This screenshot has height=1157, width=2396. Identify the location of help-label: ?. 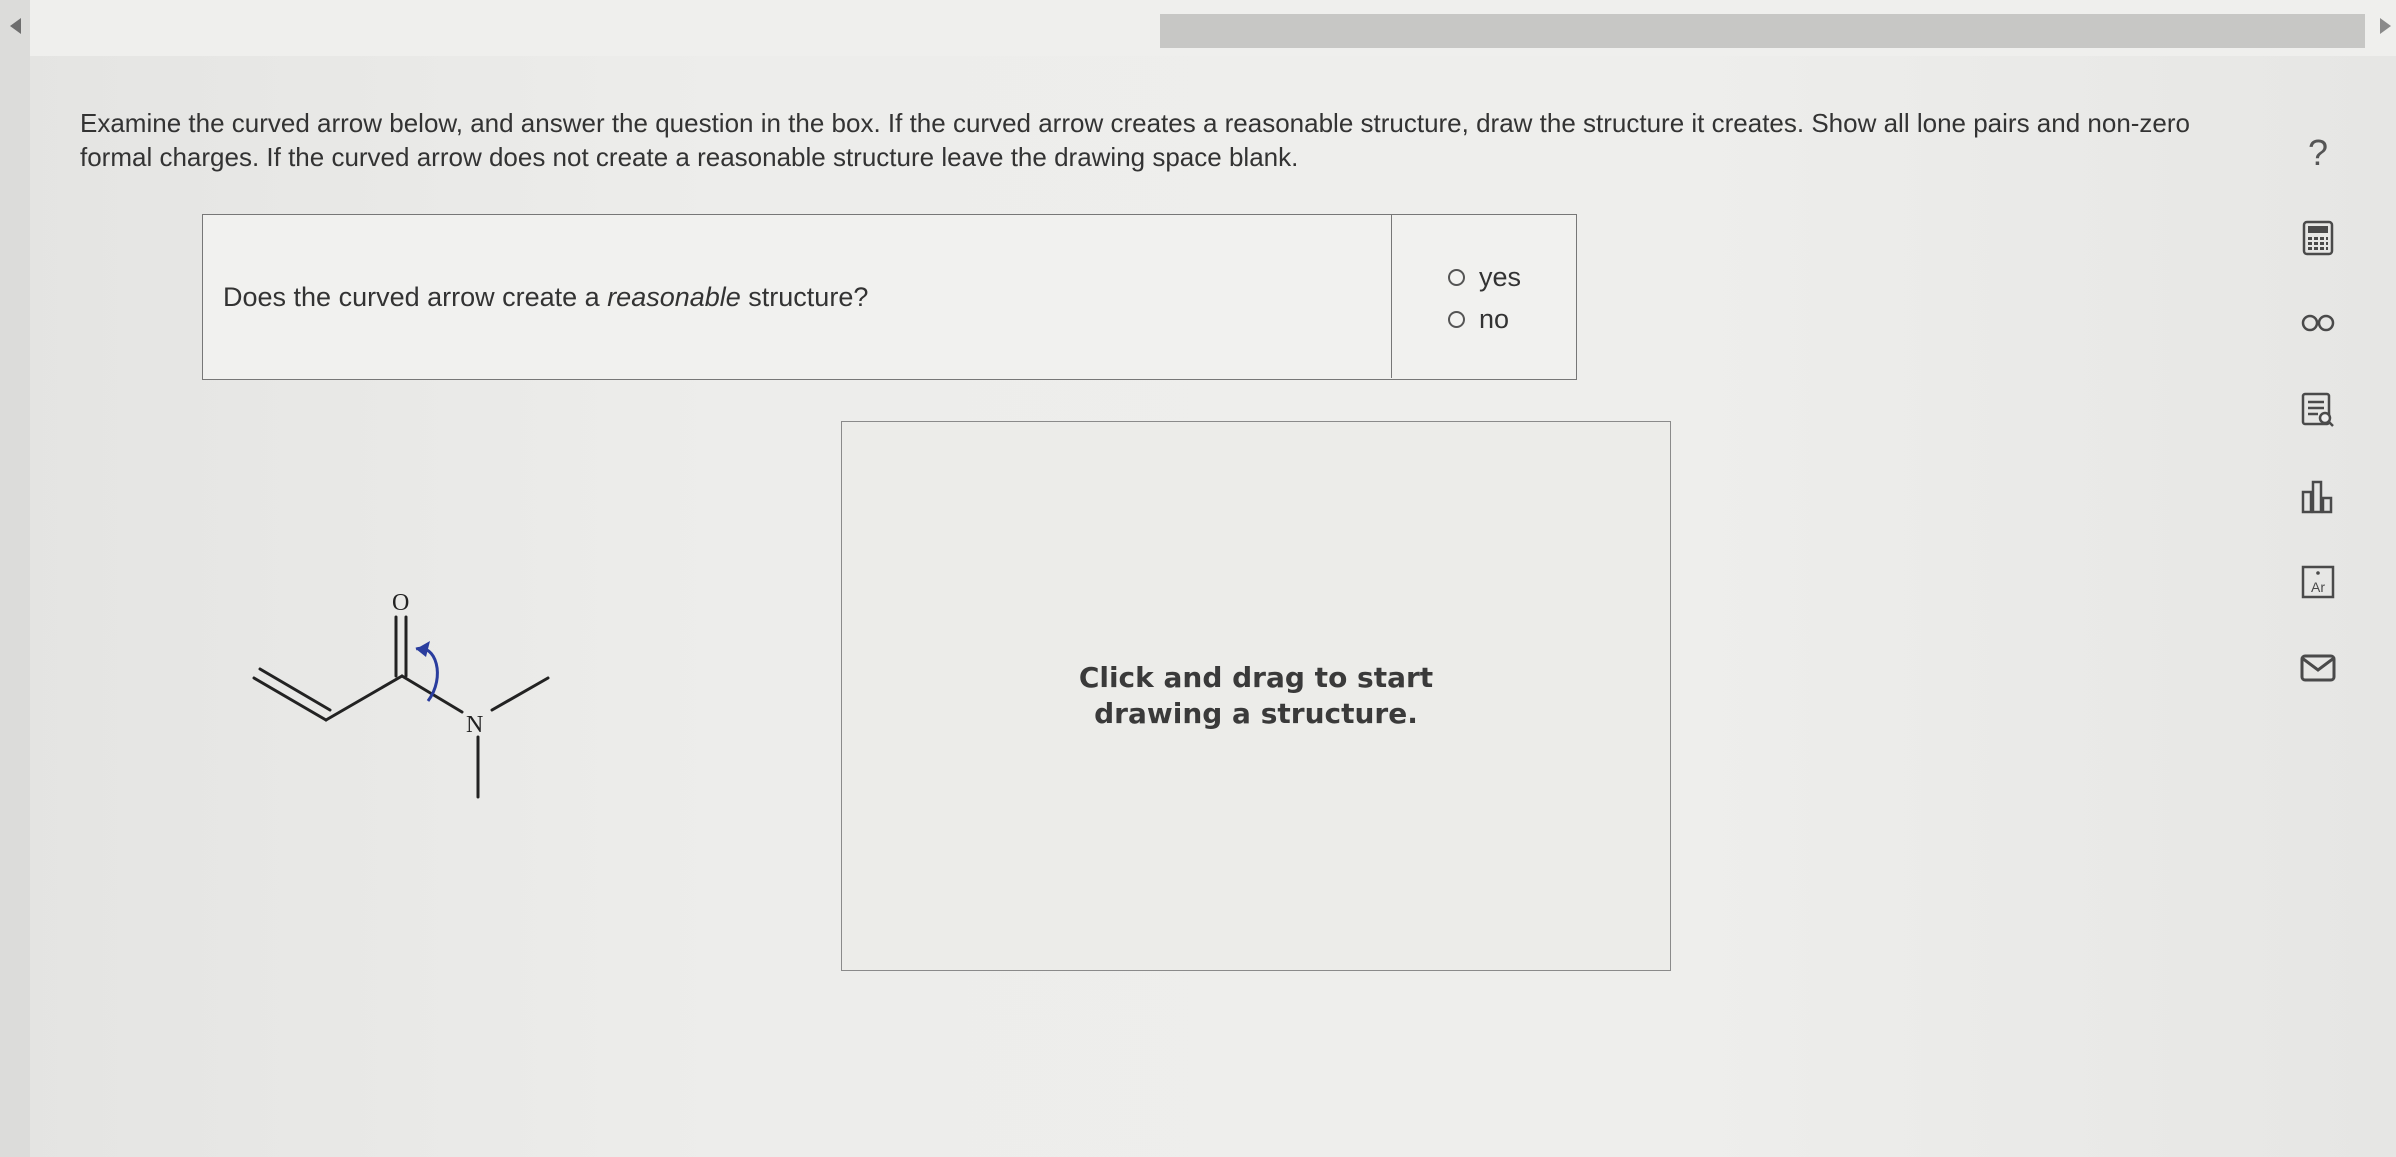
(2318, 152).